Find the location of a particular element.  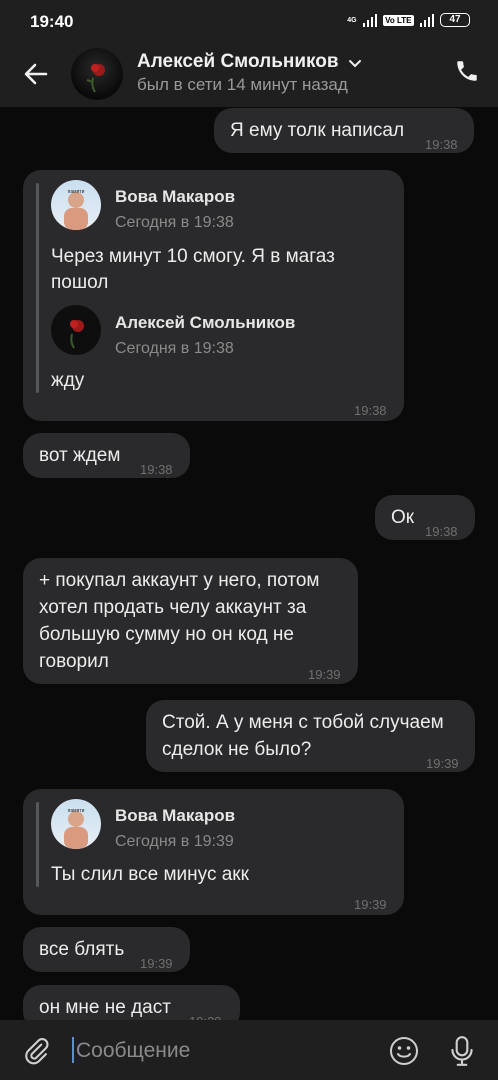

volte-badge: Vo LTE is located at coordinates (398, 20).